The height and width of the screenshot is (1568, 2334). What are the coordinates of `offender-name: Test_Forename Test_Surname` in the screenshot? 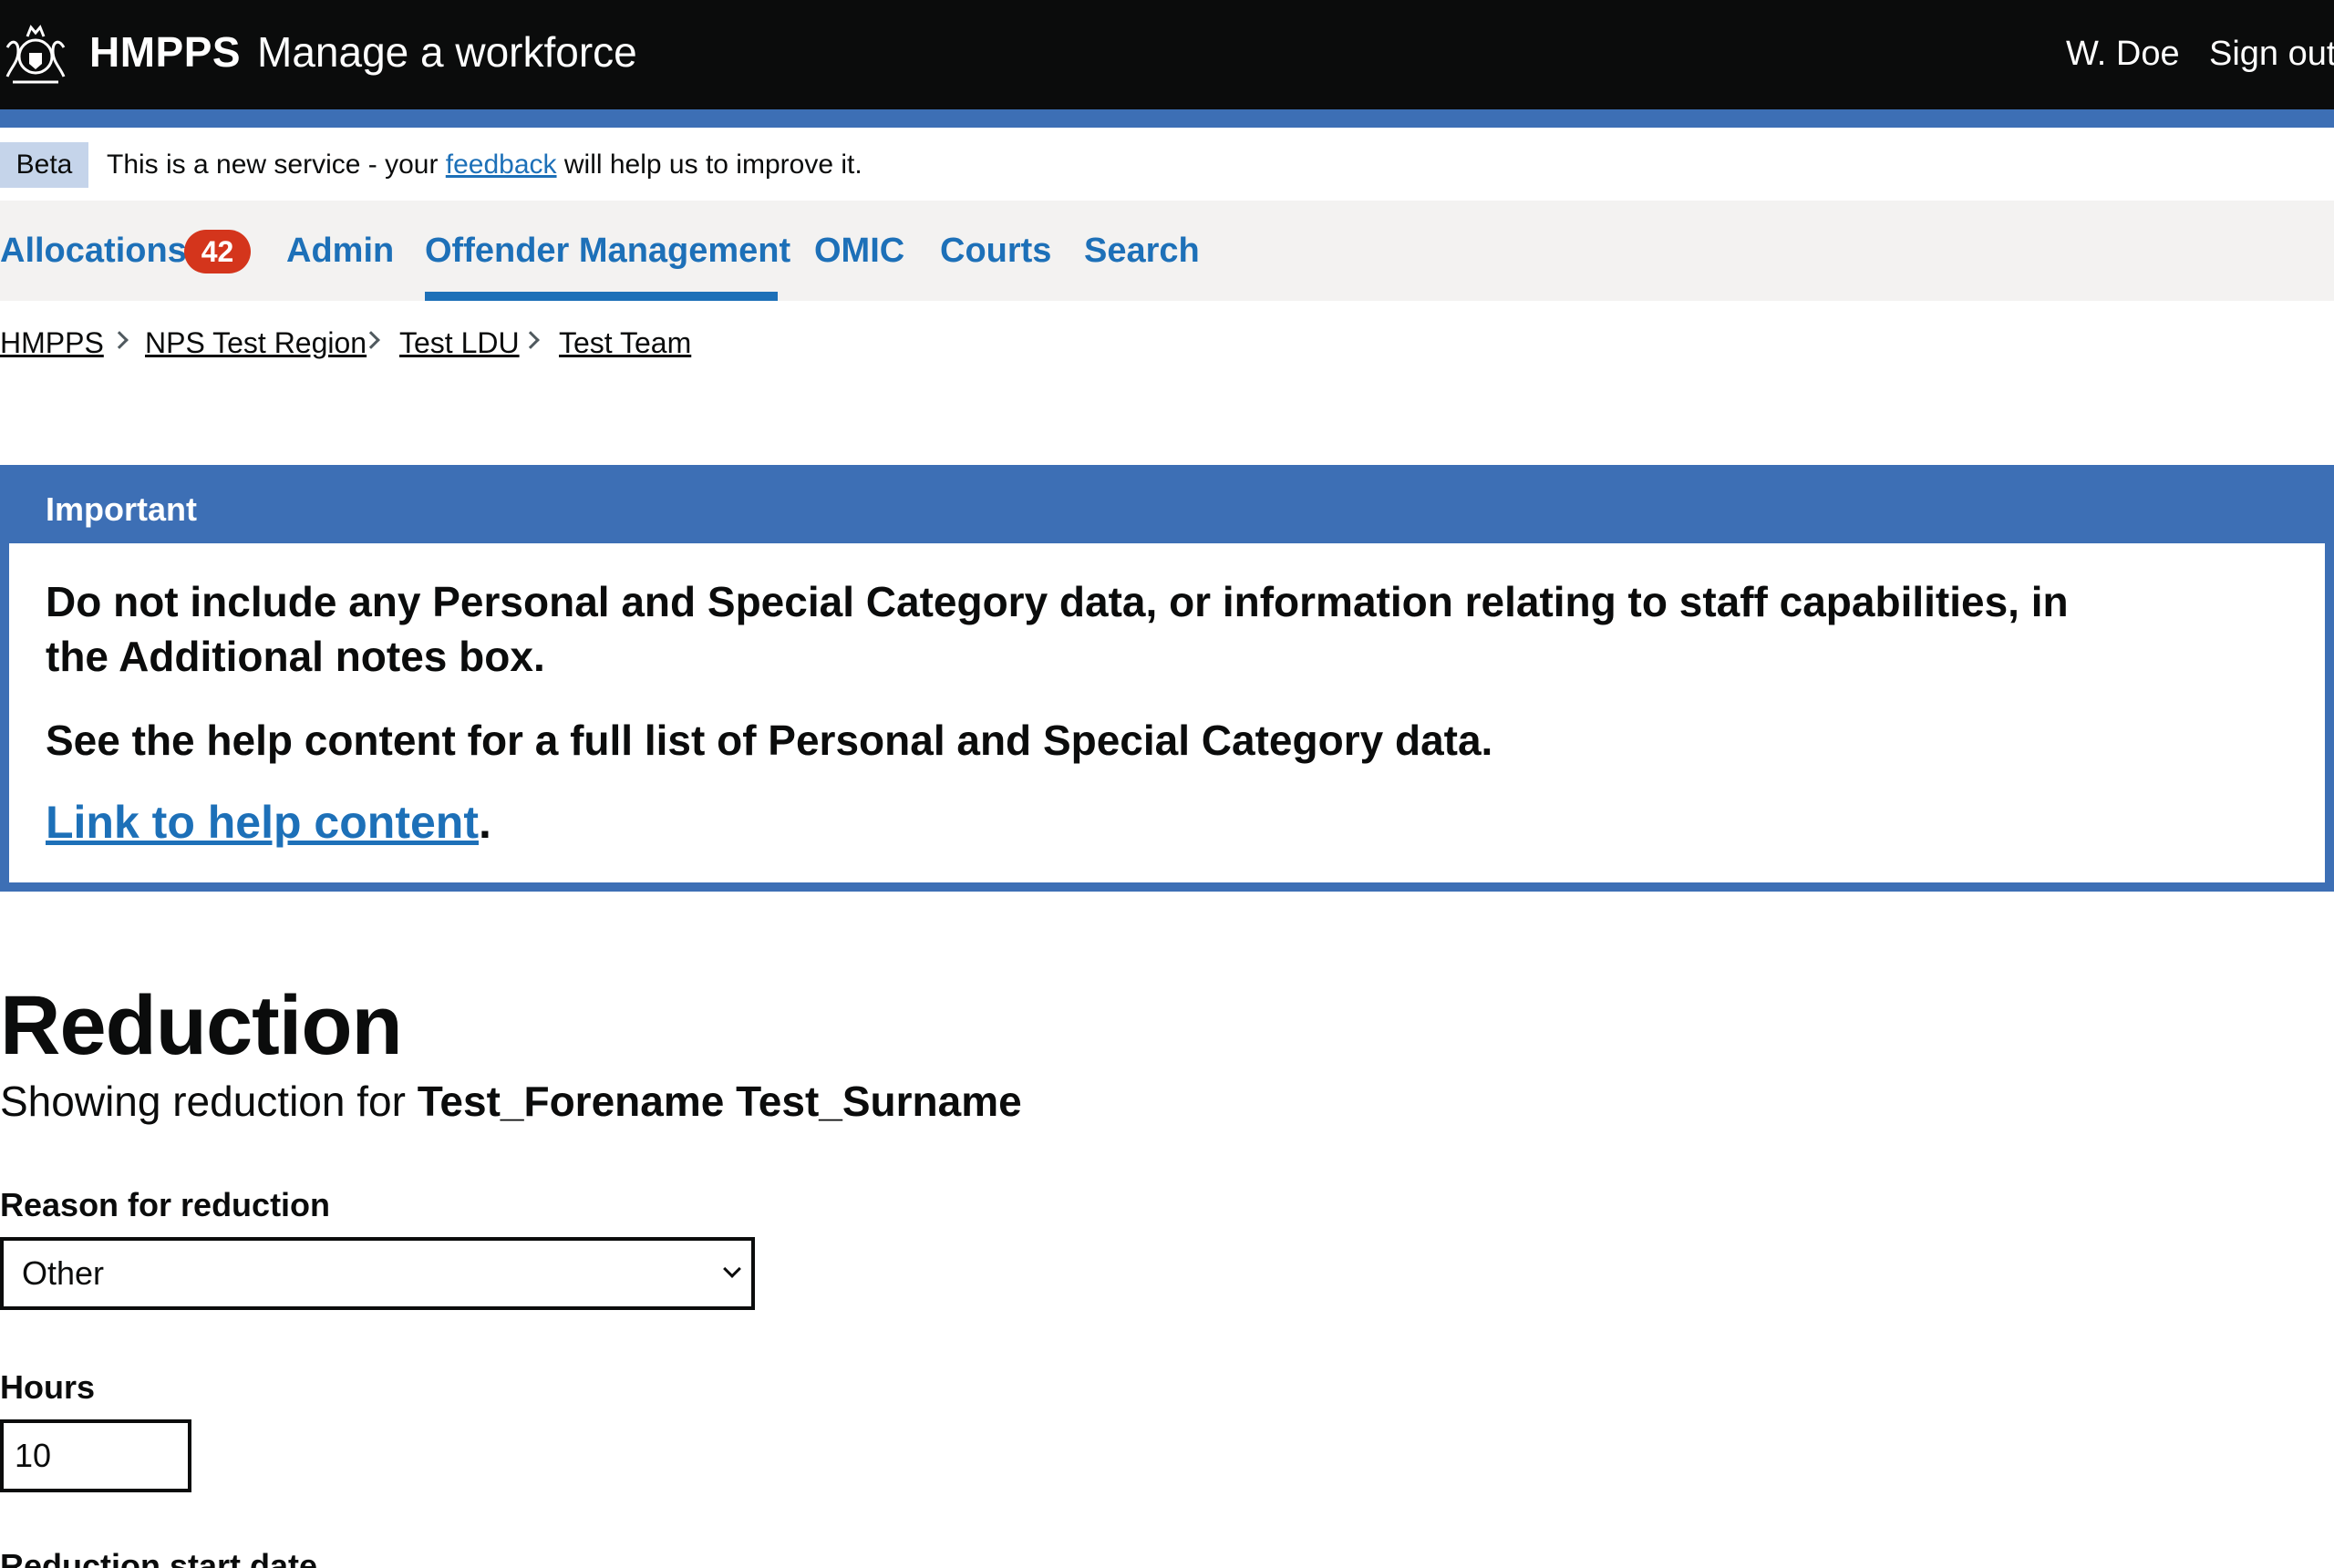 It's located at (720, 1101).